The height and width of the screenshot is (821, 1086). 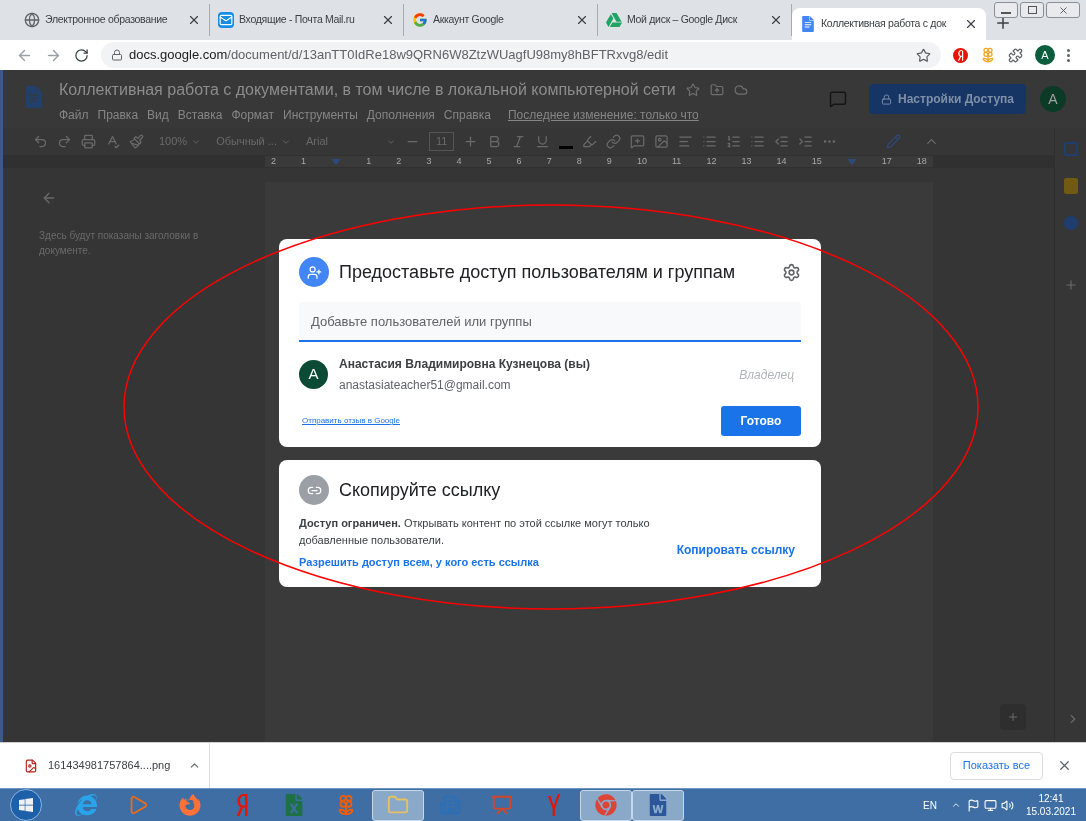 I want to click on menu-item: Дополнения, so click(x=400, y=115).